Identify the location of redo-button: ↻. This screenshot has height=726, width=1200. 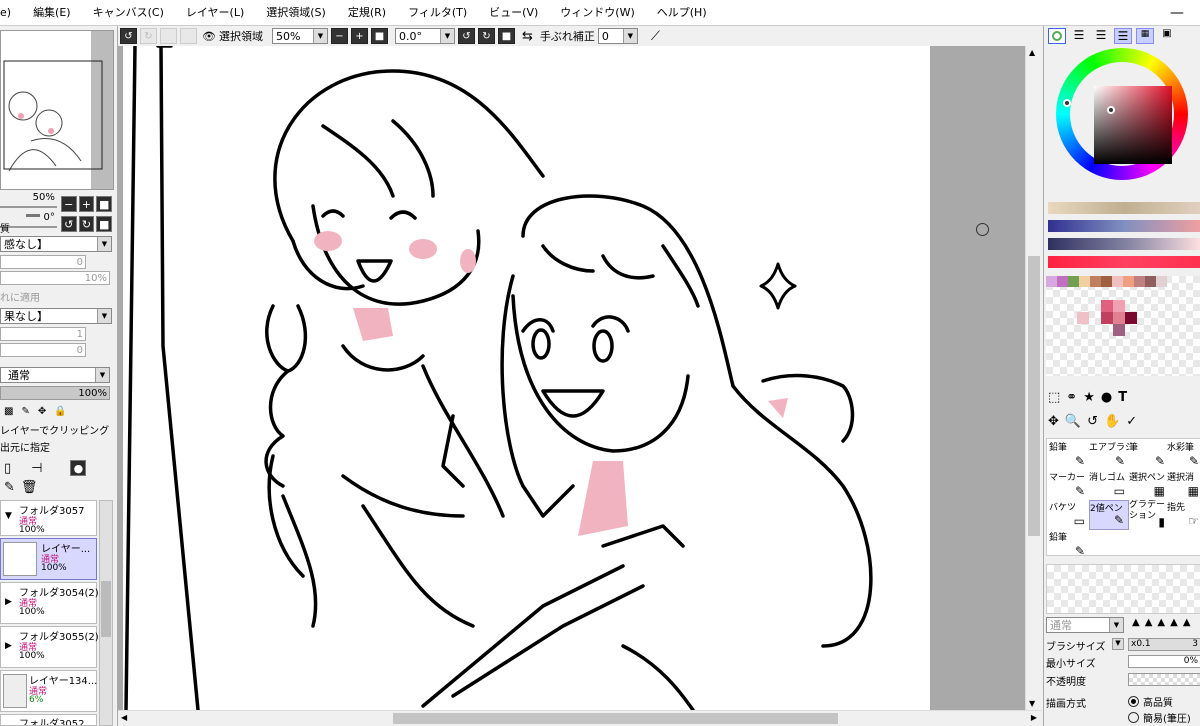
(148, 36).